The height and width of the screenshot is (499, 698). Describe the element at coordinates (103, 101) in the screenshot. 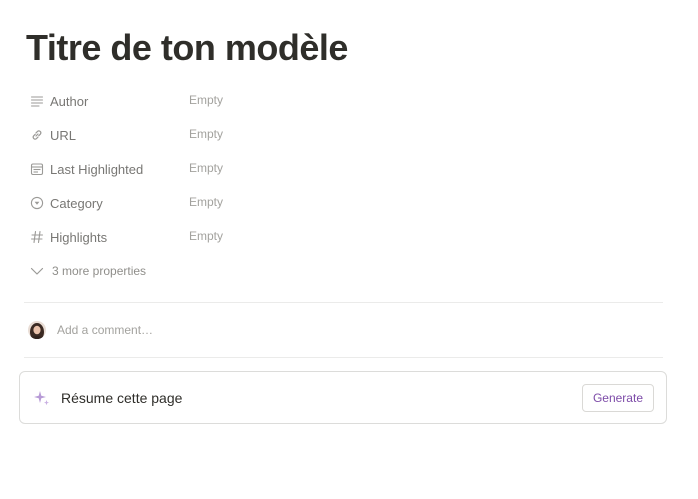

I see `property-name-author: Author` at that location.